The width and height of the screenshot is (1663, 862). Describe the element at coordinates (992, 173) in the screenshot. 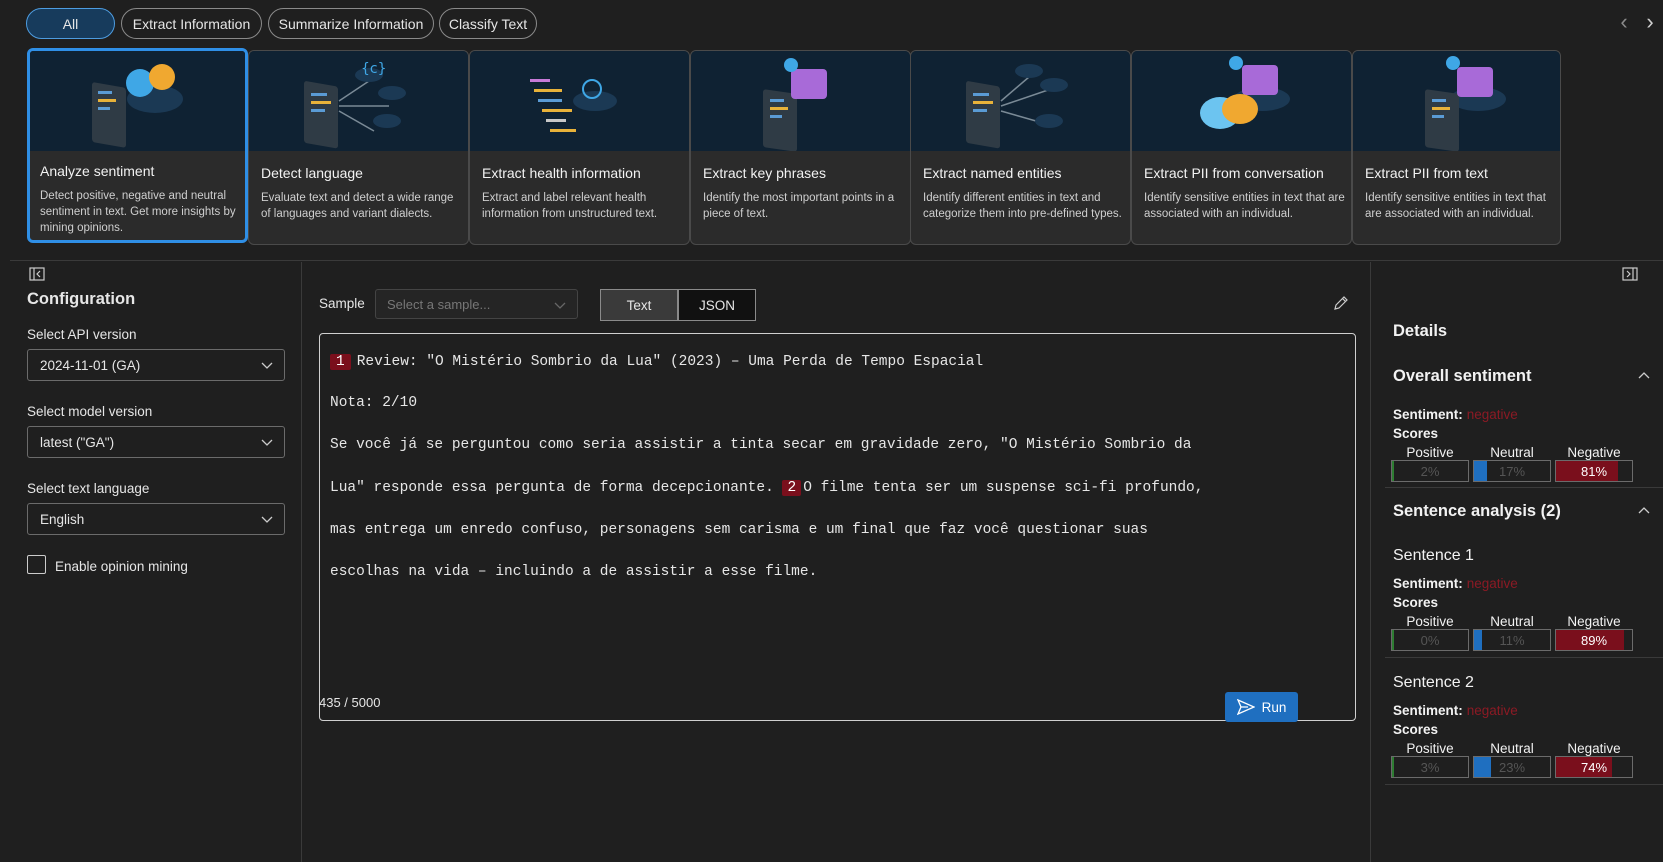

I see `card-title: Extract named entities` at that location.